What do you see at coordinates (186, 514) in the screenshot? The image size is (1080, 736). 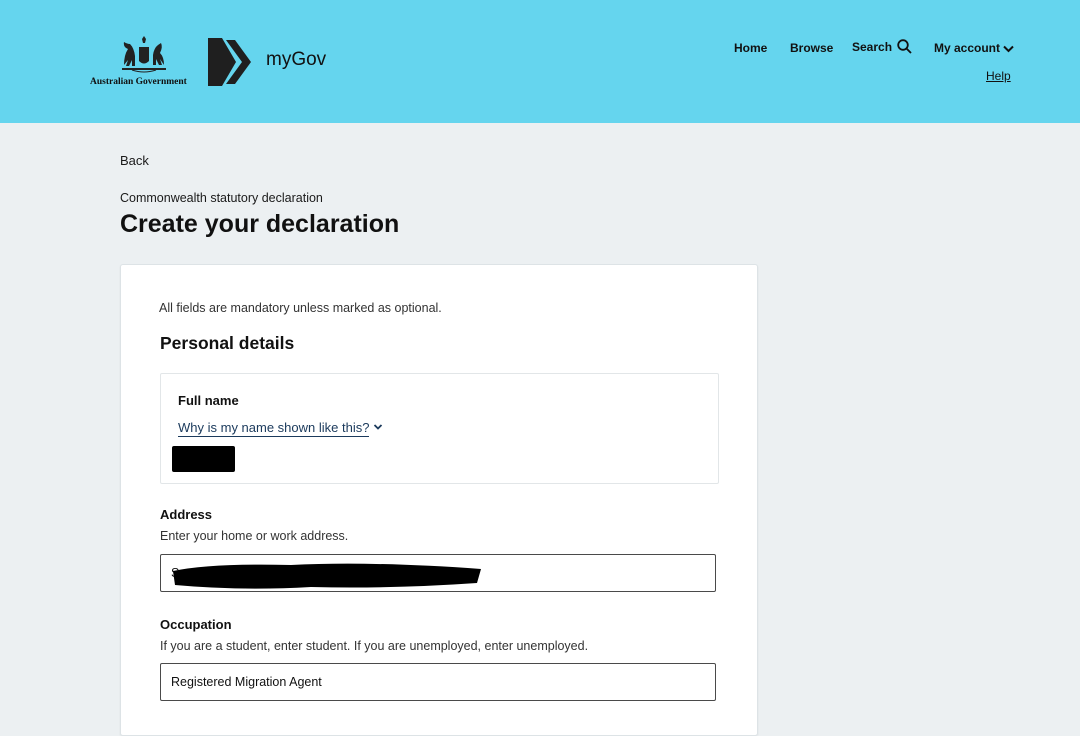 I see `address-label: Address` at bounding box center [186, 514].